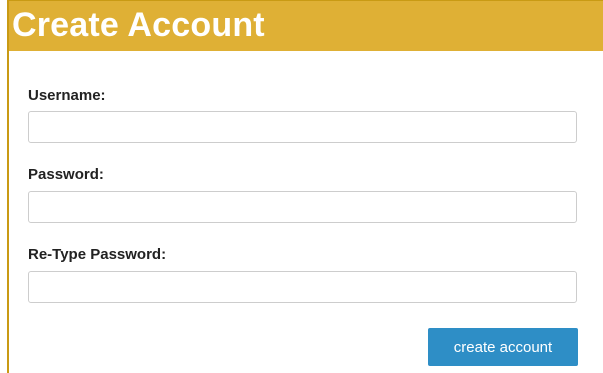 Image resolution: width=603 pixels, height=373 pixels. I want to click on retype-password-label: Re-Type Password:, so click(97, 254).